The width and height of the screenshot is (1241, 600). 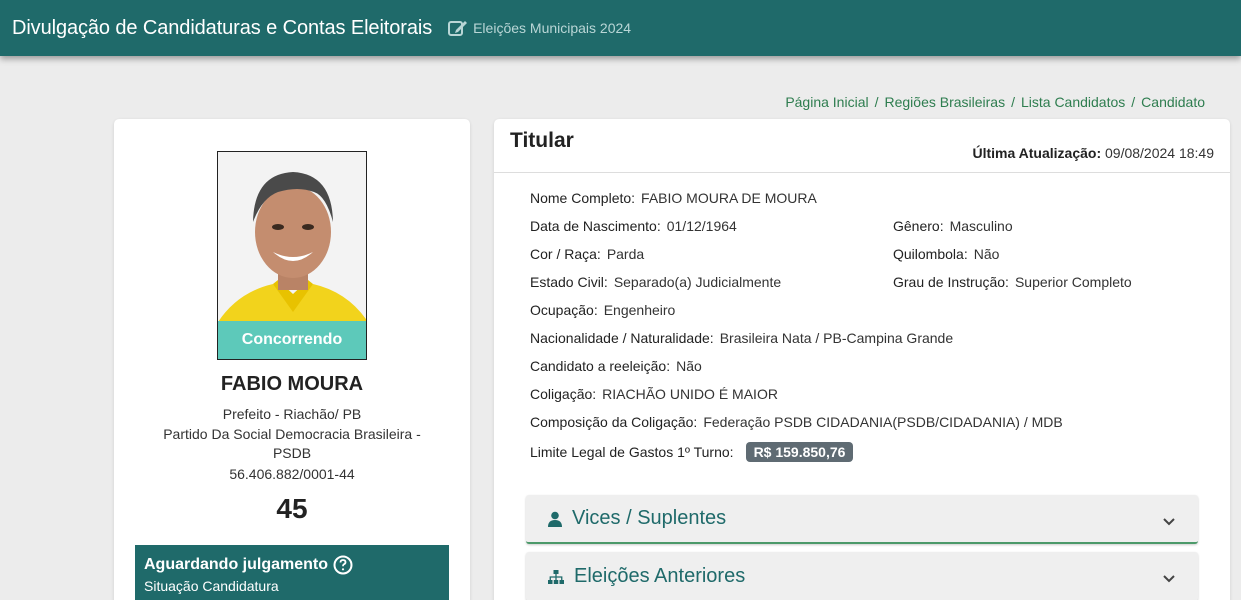 I want to click on accordion-vices-suplentes: Vices / Suplentes, so click(x=862, y=519).